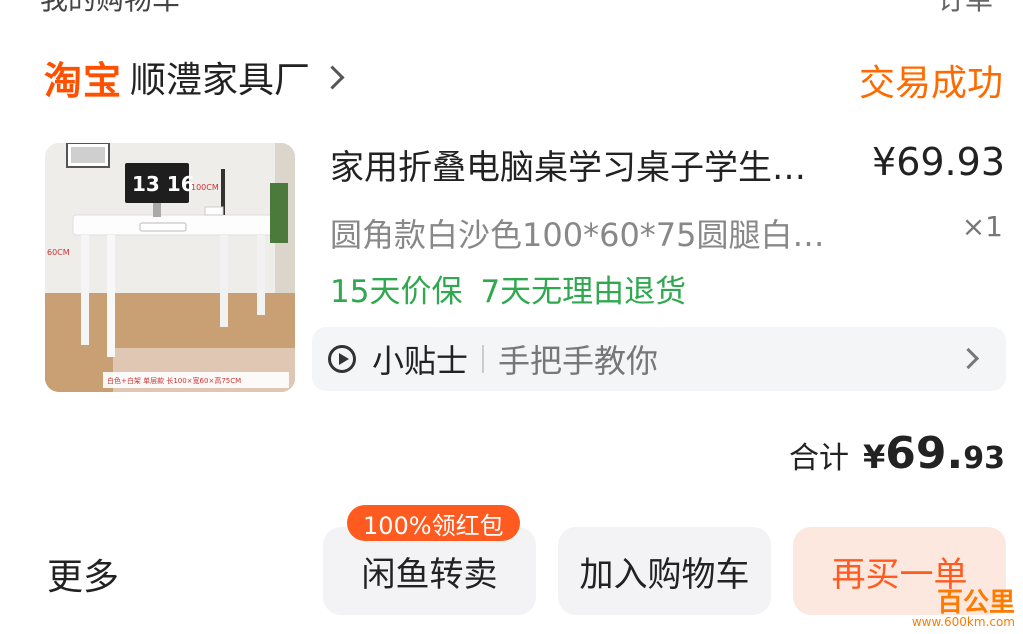 The height and width of the screenshot is (634, 1023). Describe the element at coordinates (578, 361) in the screenshot. I see `tips-subtitle: 手把手教你` at that location.